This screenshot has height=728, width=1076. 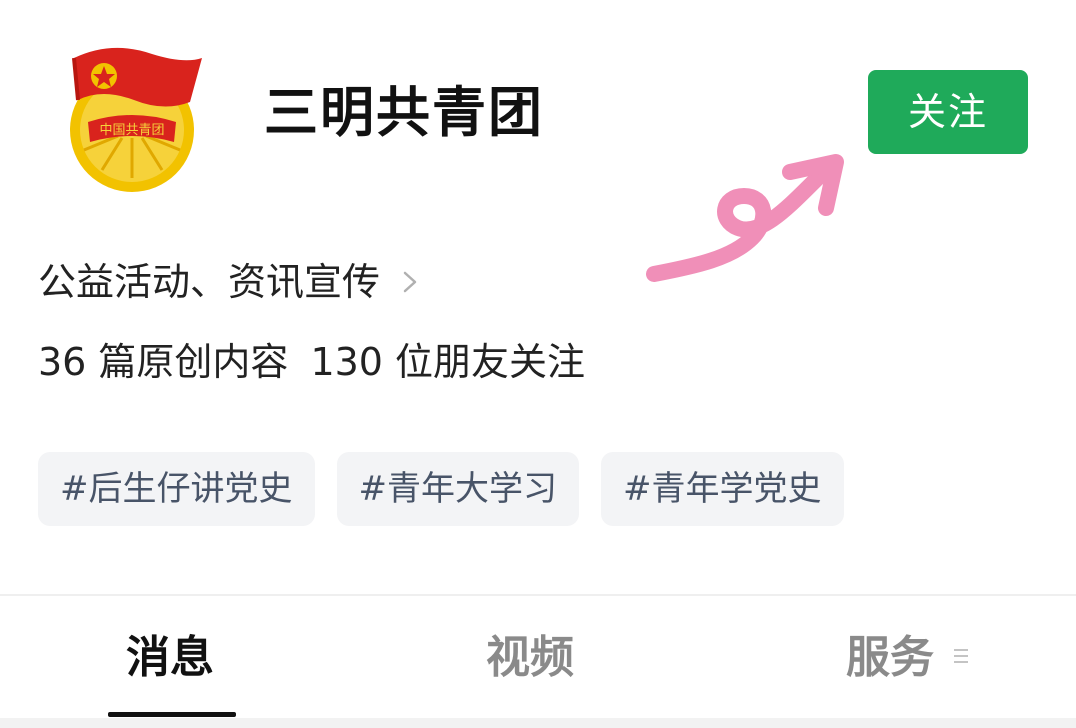 What do you see at coordinates (722, 489) in the screenshot?
I see `topic-tag: #青年学党史` at bounding box center [722, 489].